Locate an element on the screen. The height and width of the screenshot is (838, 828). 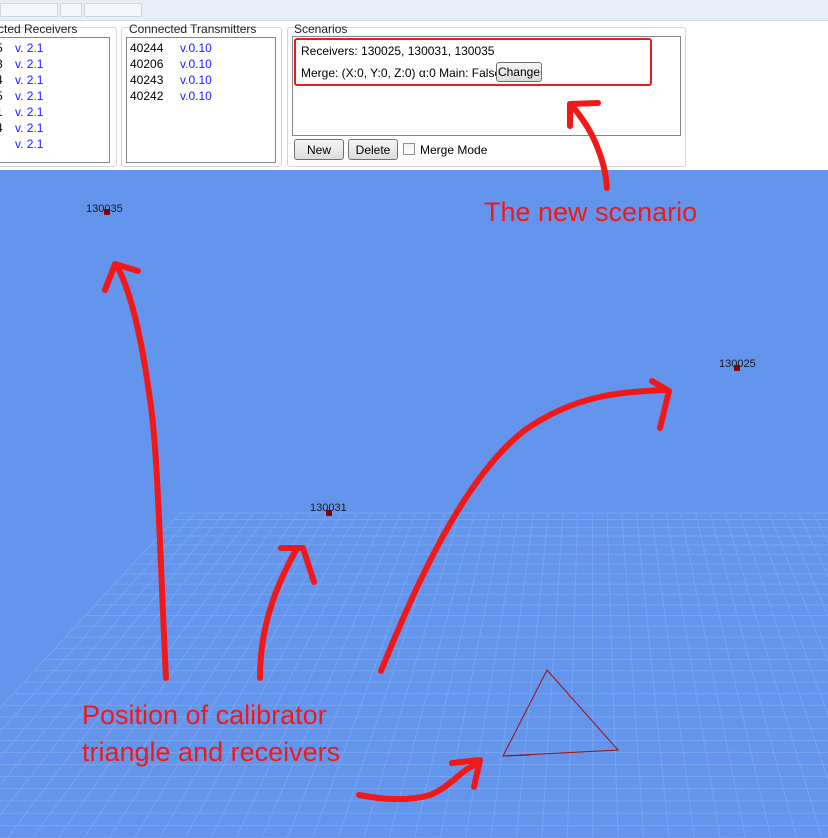
list-item: 40242 v.0.10 is located at coordinates (201, 96).